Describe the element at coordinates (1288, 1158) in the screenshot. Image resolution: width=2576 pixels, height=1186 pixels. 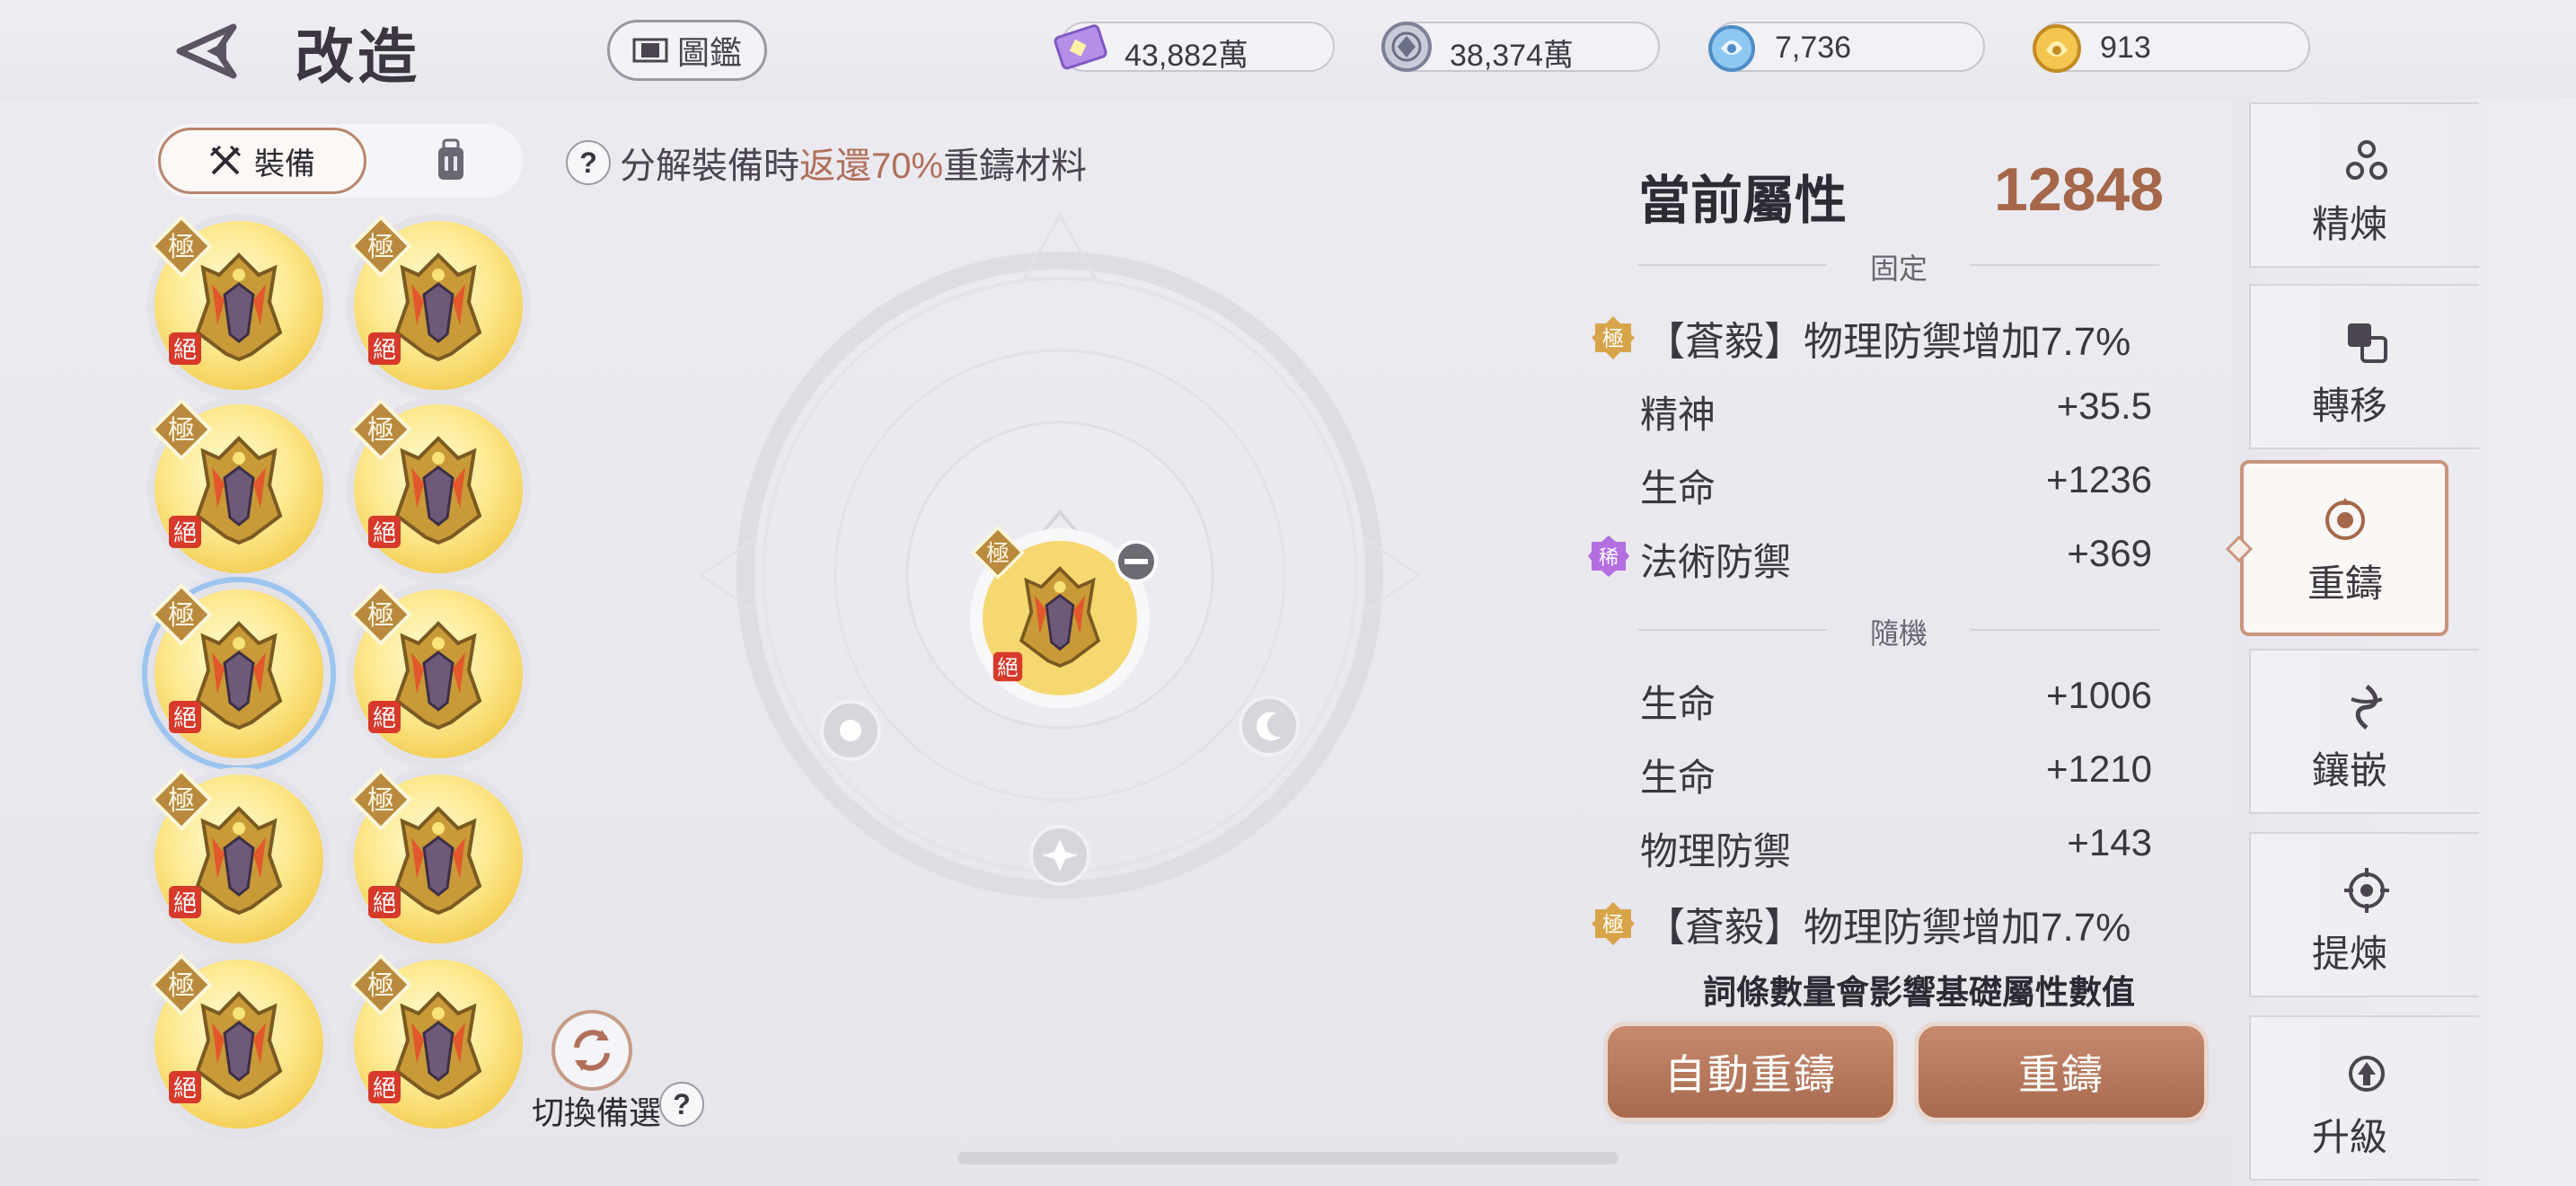
I see `home-indicator-bar` at that location.